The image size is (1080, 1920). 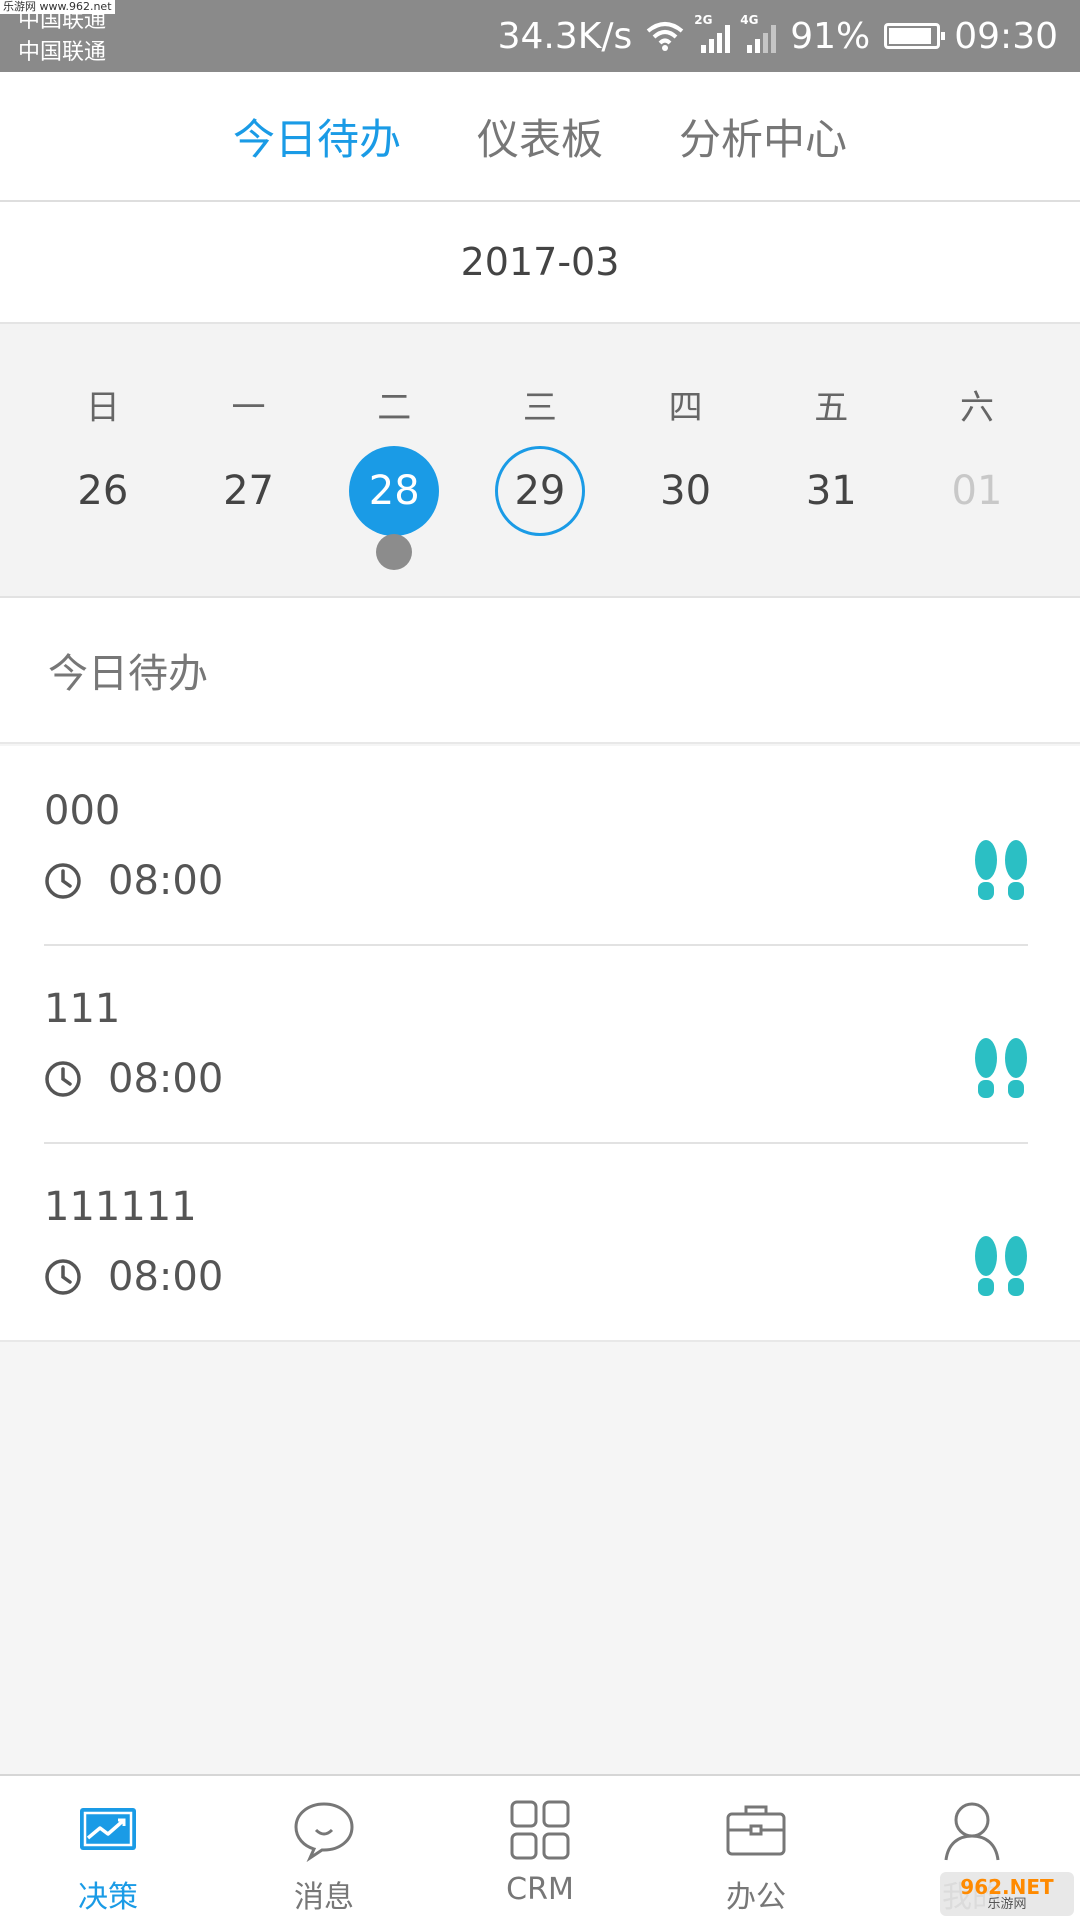 What do you see at coordinates (712, 33) in the screenshot?
I see `signal-1-icon: 2G` at bounding box center [712, 33].